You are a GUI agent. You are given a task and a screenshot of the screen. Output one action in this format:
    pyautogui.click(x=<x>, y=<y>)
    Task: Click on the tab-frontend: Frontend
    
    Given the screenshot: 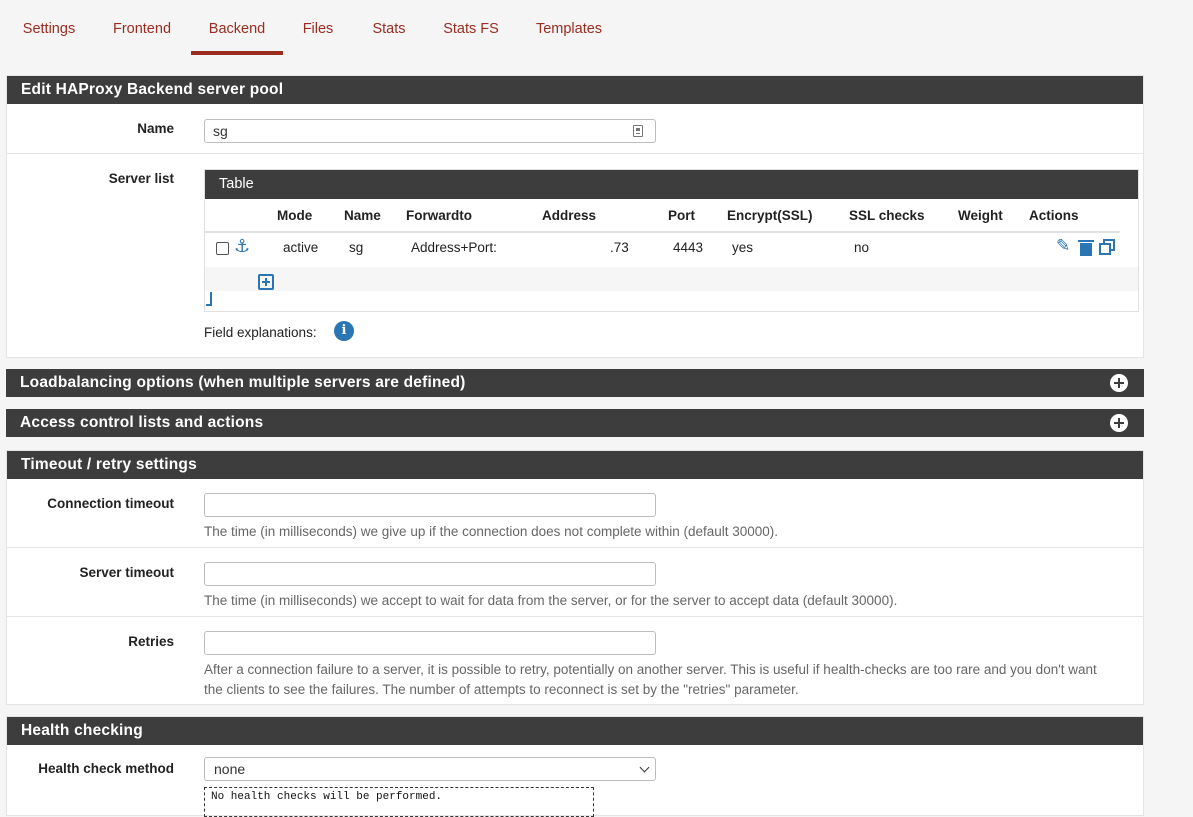 What is the action you would take?
    pyautogui.click(x=142, y=28)
    